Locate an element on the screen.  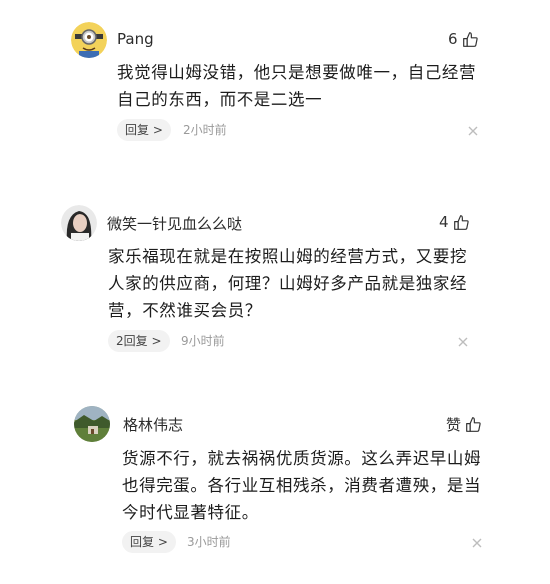
portrait-avatar-icon is located at coordinates (79, 223).